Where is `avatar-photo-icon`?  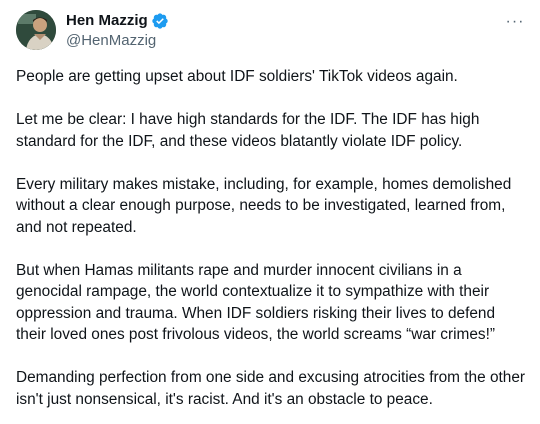 avatar-photo-icon is located at coordinates (36, 30).